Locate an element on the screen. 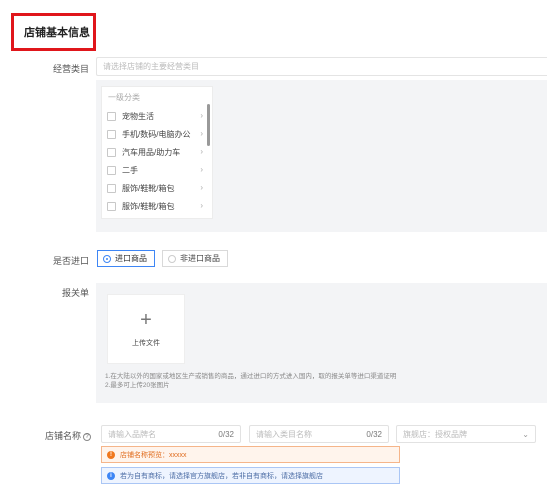 This screenshot has height=491, width=547. category-item: 手机/数码/电脑办公 › is located at coordinates (157, 134).